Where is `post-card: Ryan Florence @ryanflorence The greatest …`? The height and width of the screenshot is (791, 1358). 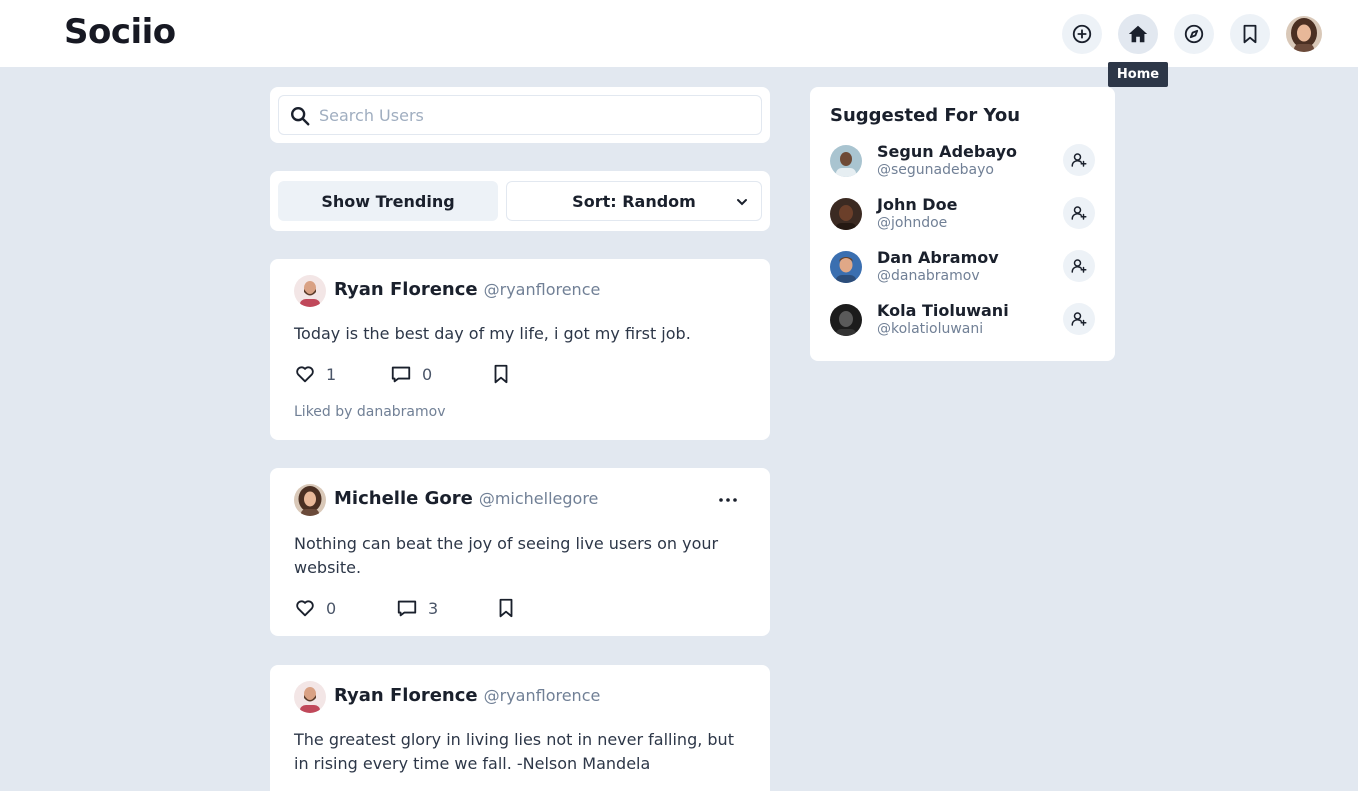
post-card: Ryan Florence @ryanflorence The greatest … is located at coordinates (520, 728).